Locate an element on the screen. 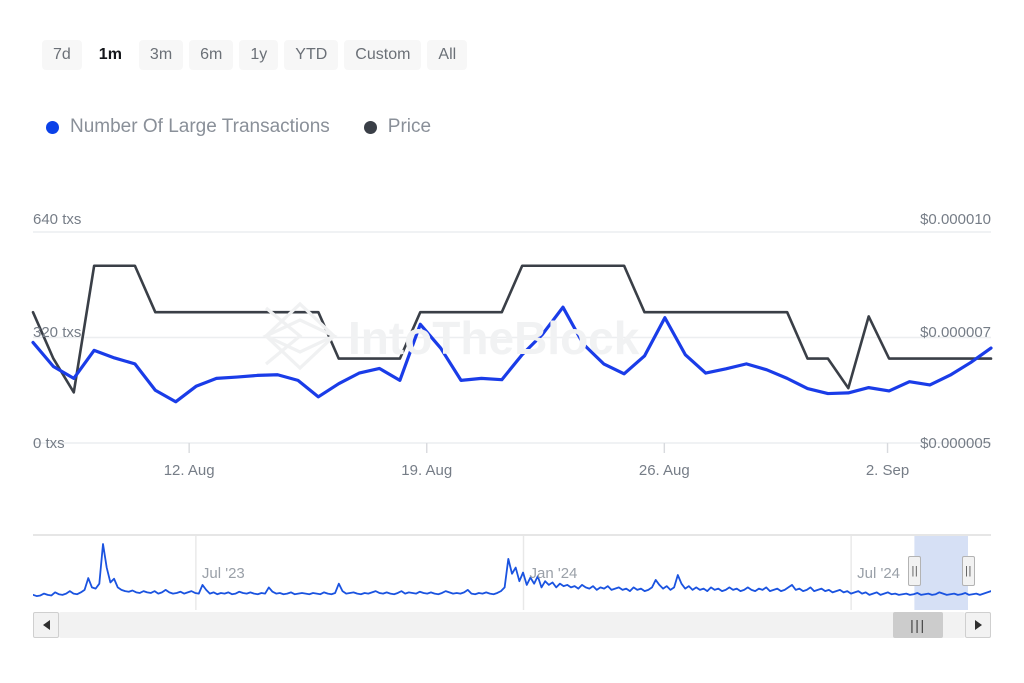  scroll-left-button is located at coordinates (46, 625).